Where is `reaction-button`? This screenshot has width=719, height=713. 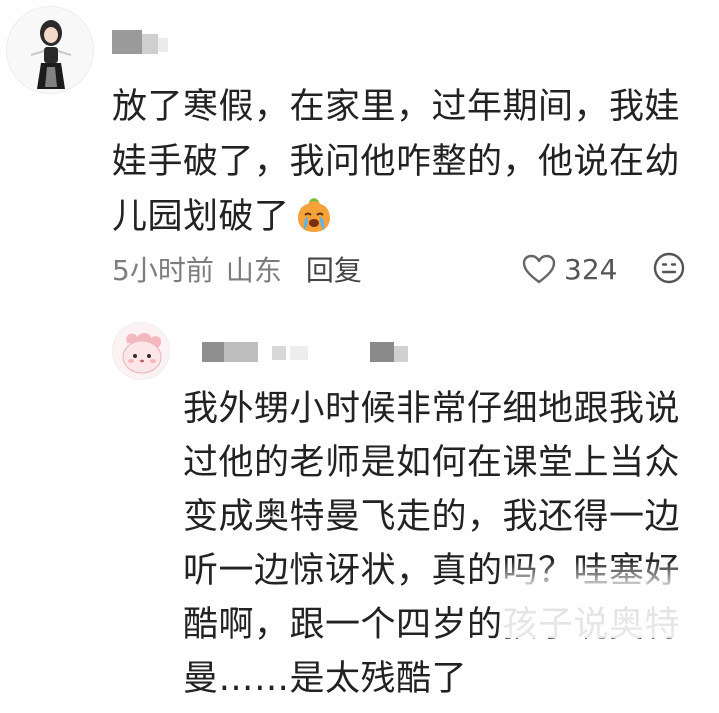 reaction-button is located at coordinates (669, 270).